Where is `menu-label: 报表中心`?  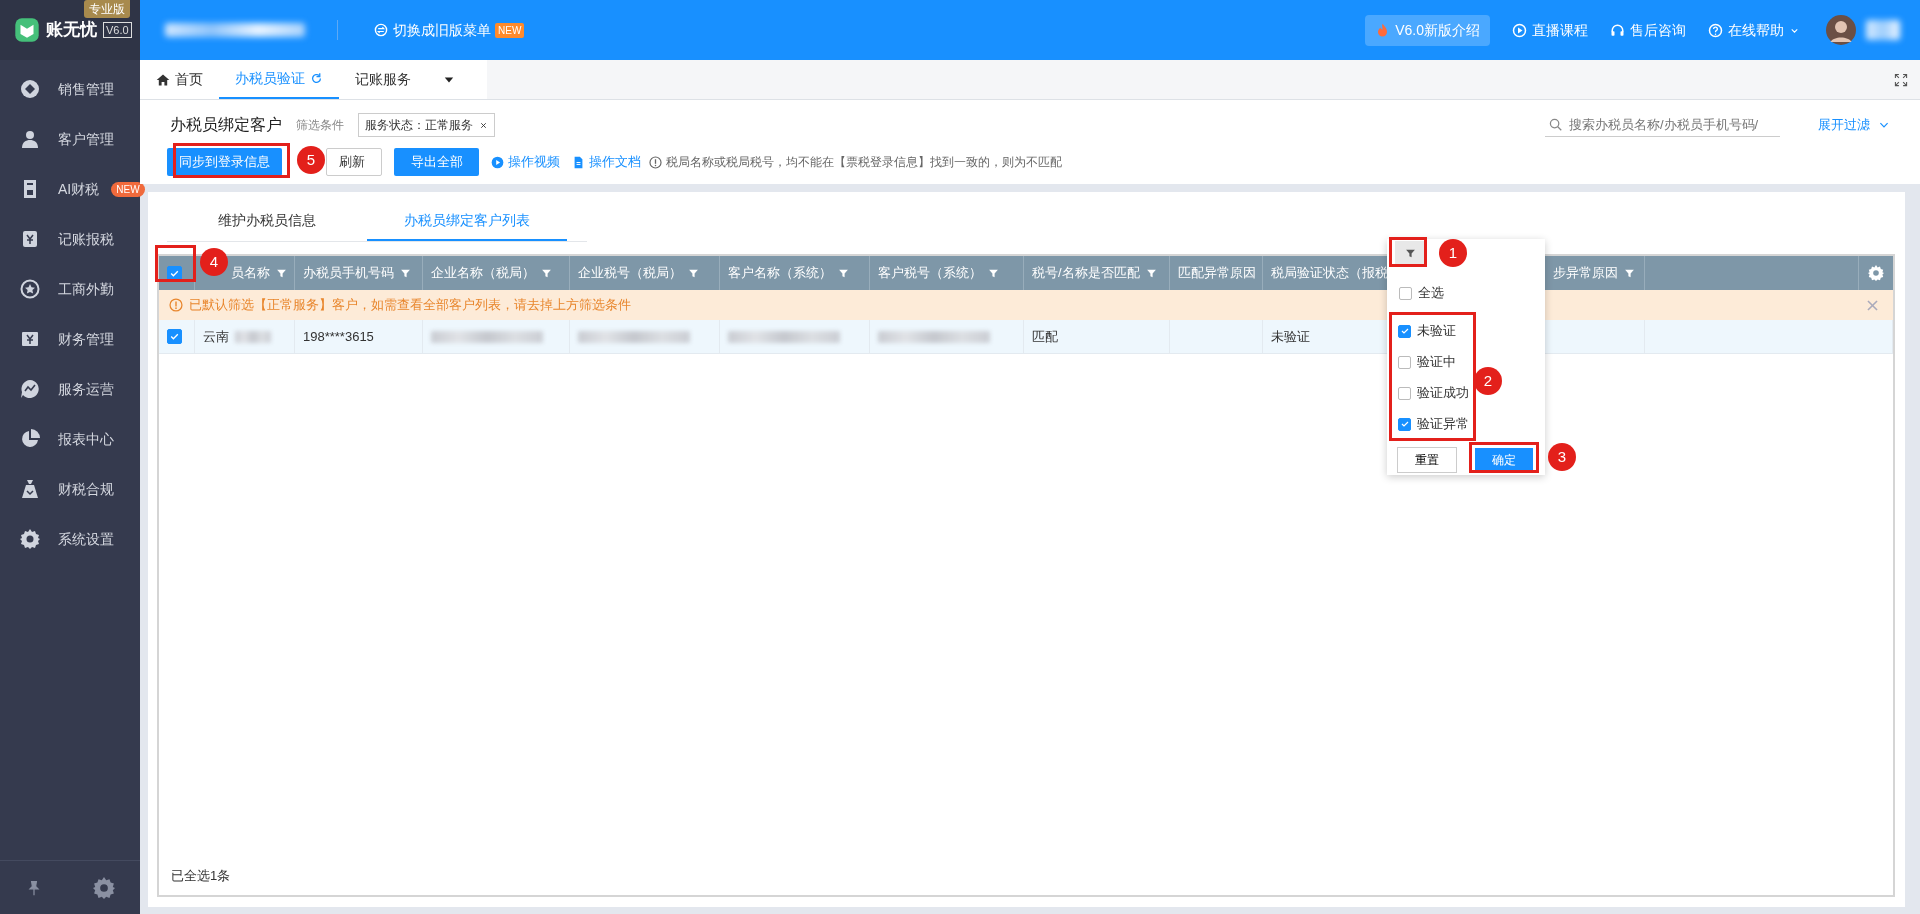
menu-label: 报表中心 is located at coordinates (86, 439).